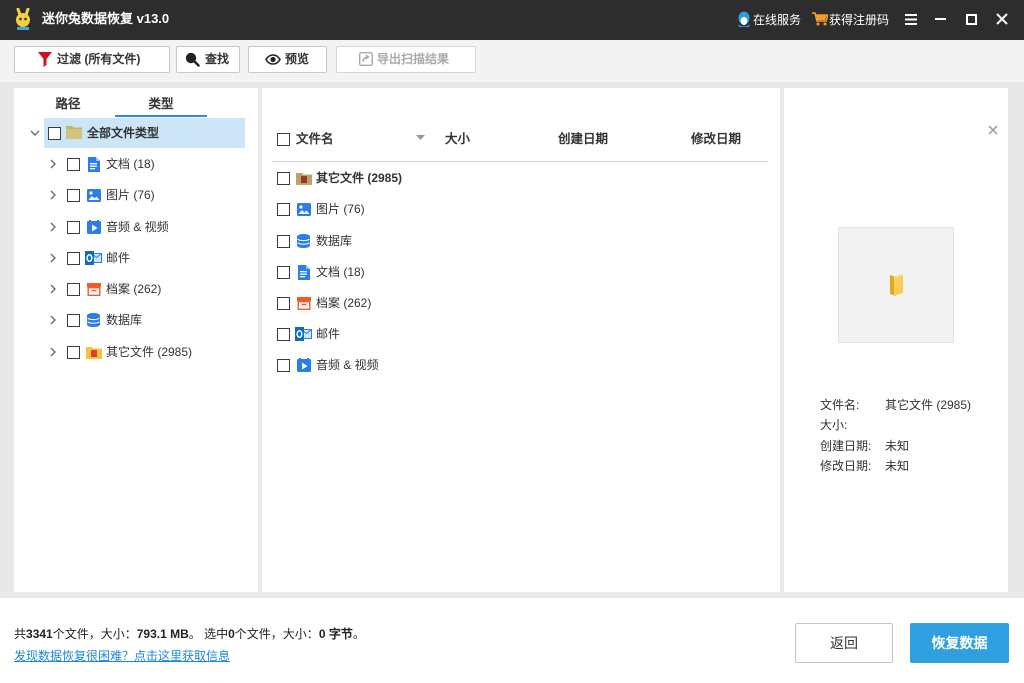  I want to click on tree-item-label: 档案 (262), so click(134, 289).